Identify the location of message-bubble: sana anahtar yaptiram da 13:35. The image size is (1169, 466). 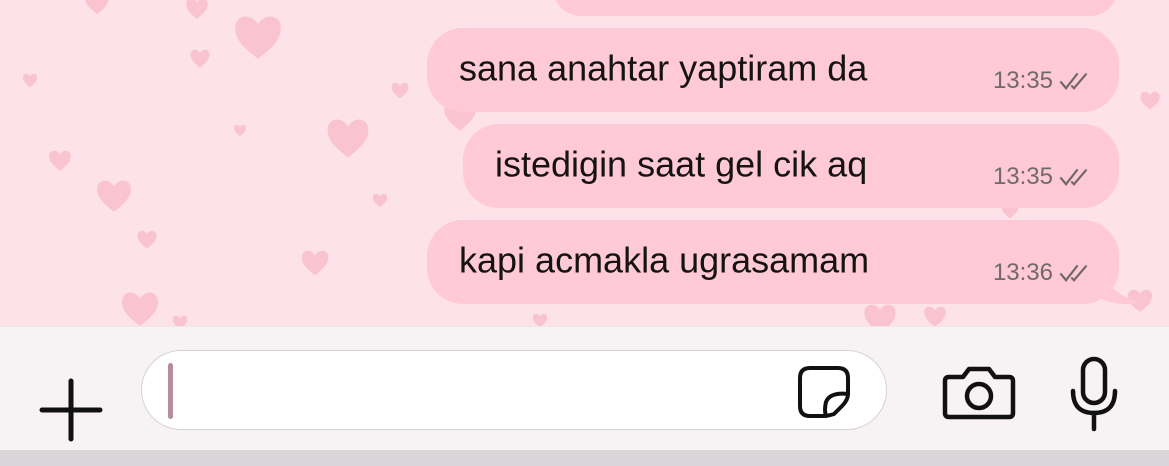
(773, 70).